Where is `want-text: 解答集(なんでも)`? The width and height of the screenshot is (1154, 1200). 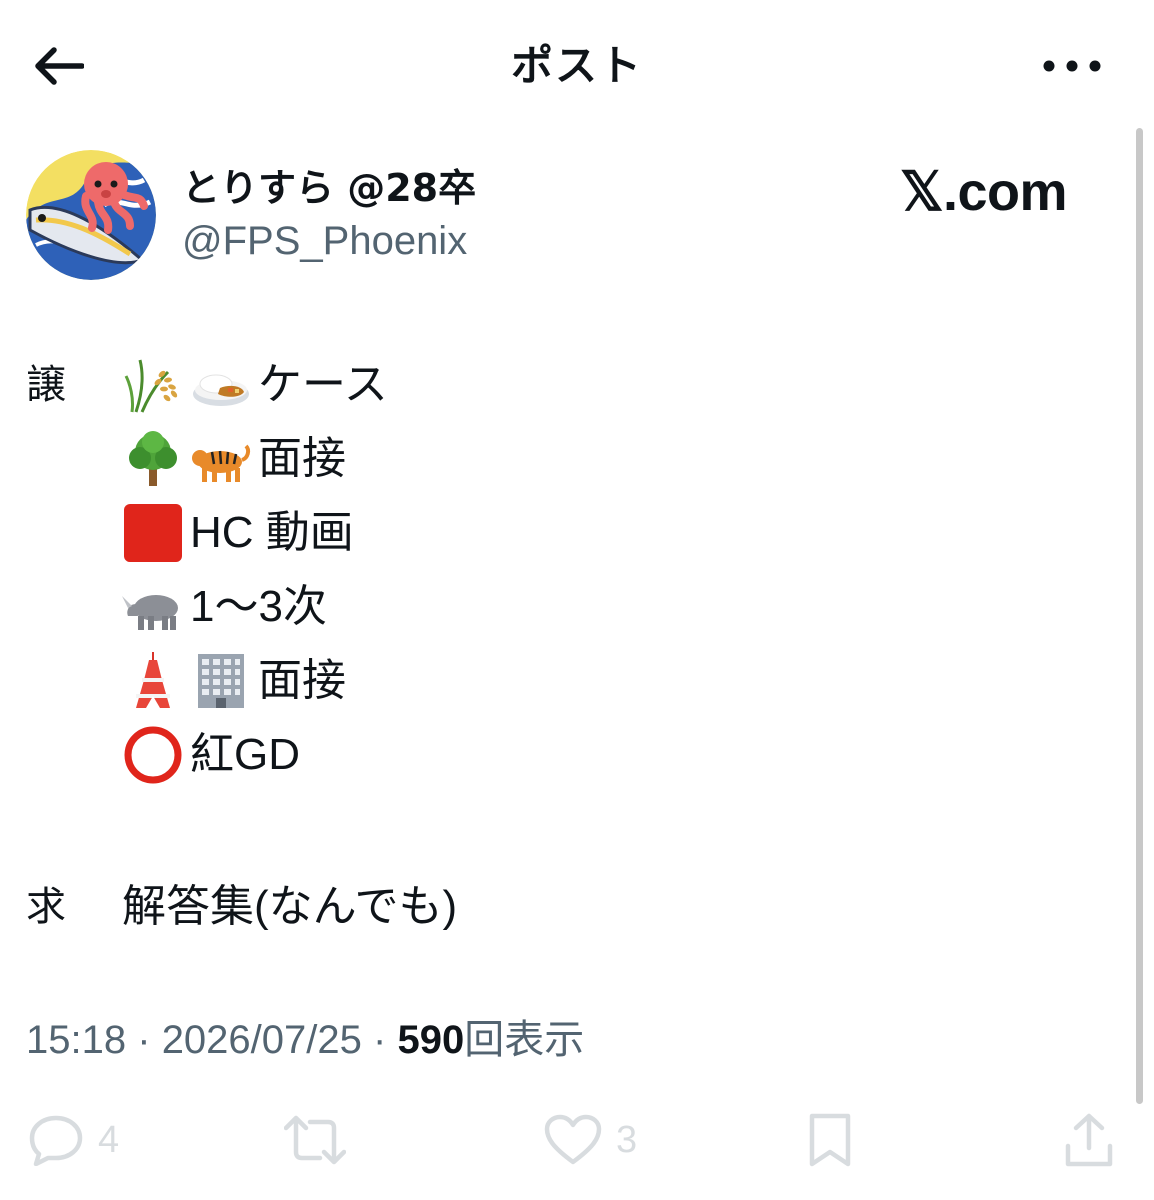 want-text: 解答集(なんでも) is located at coordinates (290, 906).